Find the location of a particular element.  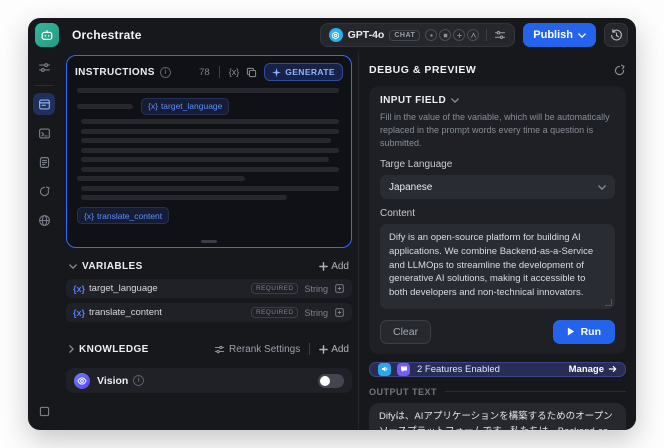

features-enabled-bar: 2 Features Enabled Manage is located at coordinates (497, 369).